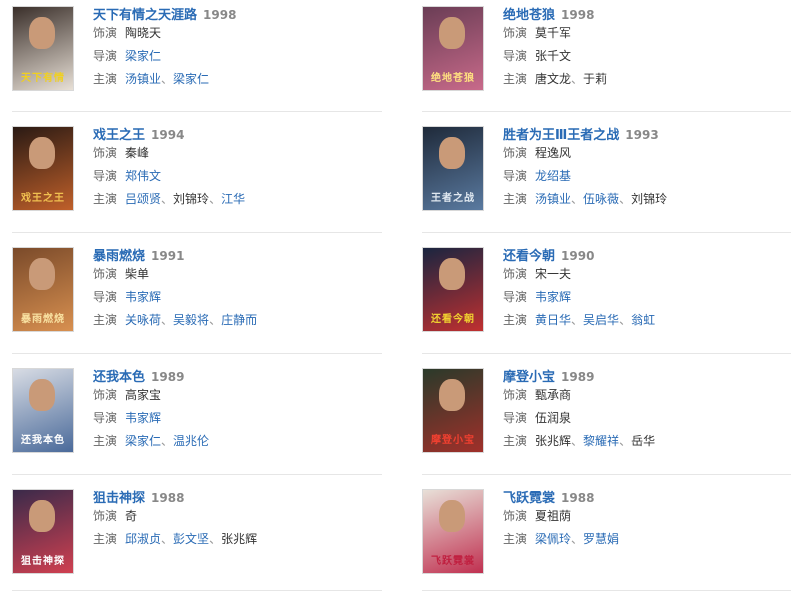  What do you see at coordinates (553, 320) in the screenshot?
I see `cast-member-name: 黄日华` at bounding box center [553, 320].